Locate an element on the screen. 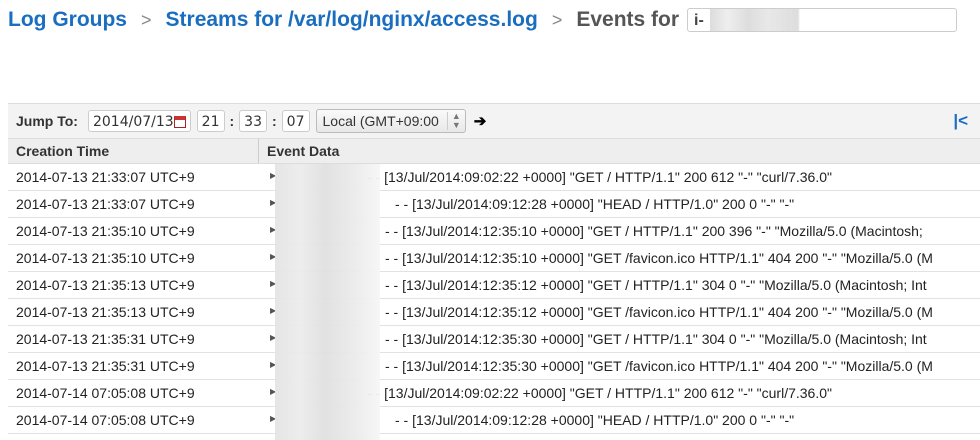 The image size is (980, 440). instance-name-field: i- is located at coordinates (822, 20).